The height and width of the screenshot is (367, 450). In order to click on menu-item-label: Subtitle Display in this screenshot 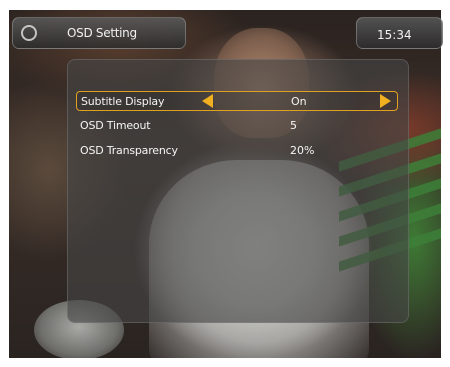, I will do `click(123, 101)`.